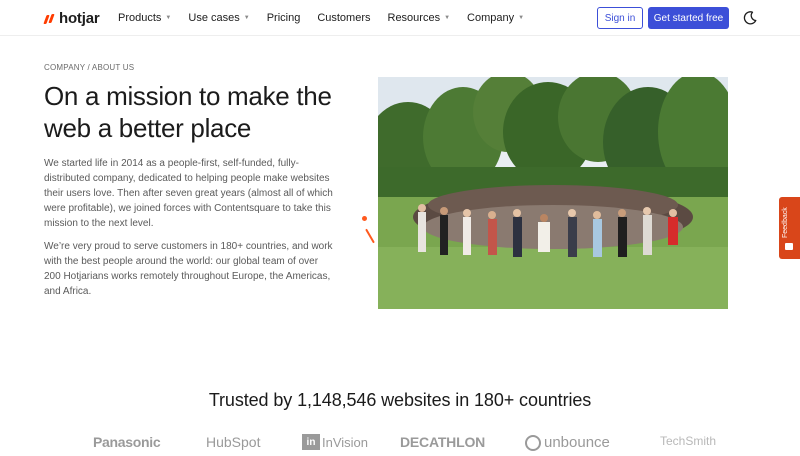 This screenshot has height=456, width=800. Describe the element at coordinates (443, 442) in the screenshot. I see `decathlon-logo: DECATHLON` at that location.